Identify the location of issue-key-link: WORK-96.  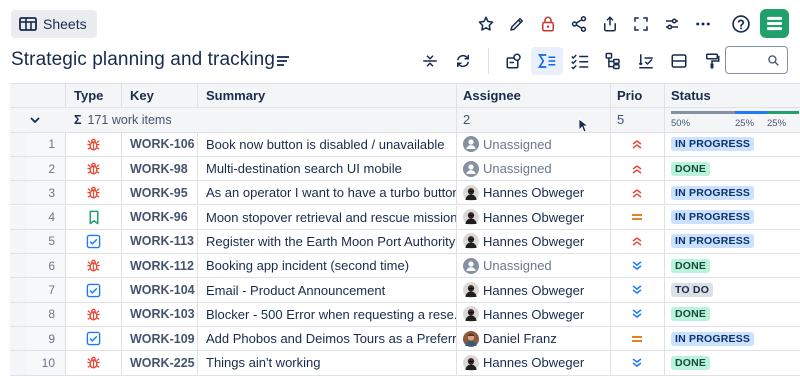
(159, 217).